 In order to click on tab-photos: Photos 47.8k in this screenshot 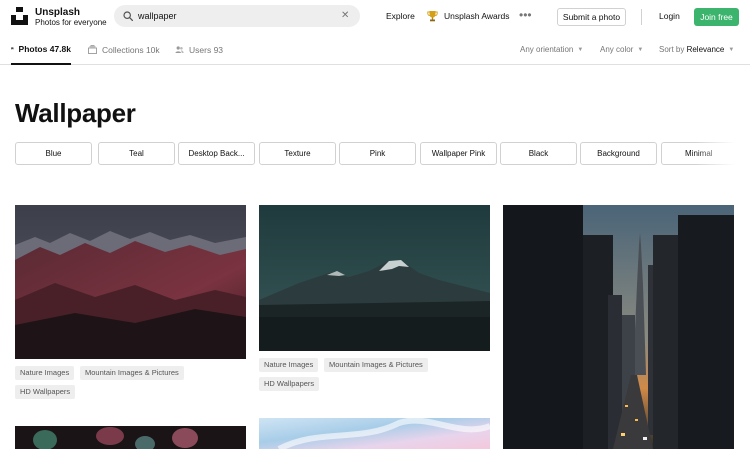, I will do `click(41, 49)`.